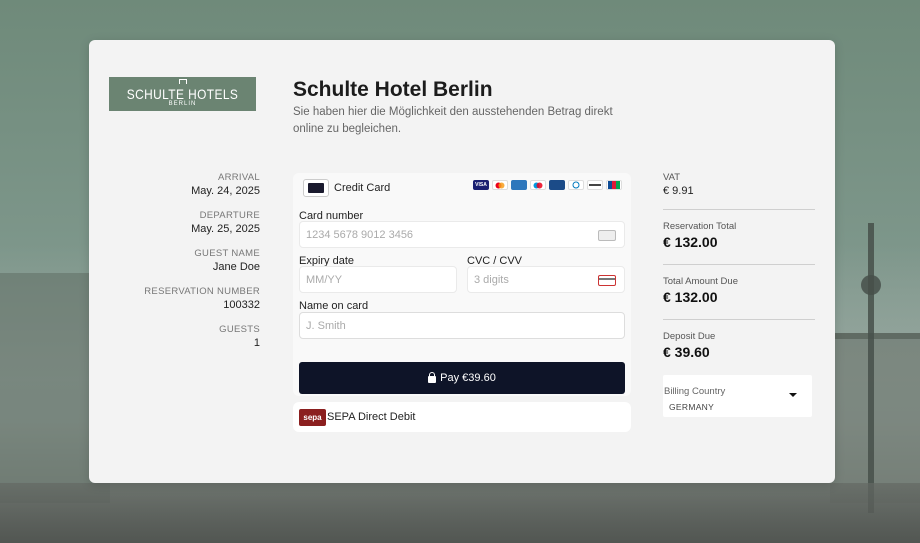 The image size is (920, 543). What do you see at coordinates (468, 378) in the screenshot?
I see `pay-button-label: Pay €39.60` at bounding box center [468, 378].